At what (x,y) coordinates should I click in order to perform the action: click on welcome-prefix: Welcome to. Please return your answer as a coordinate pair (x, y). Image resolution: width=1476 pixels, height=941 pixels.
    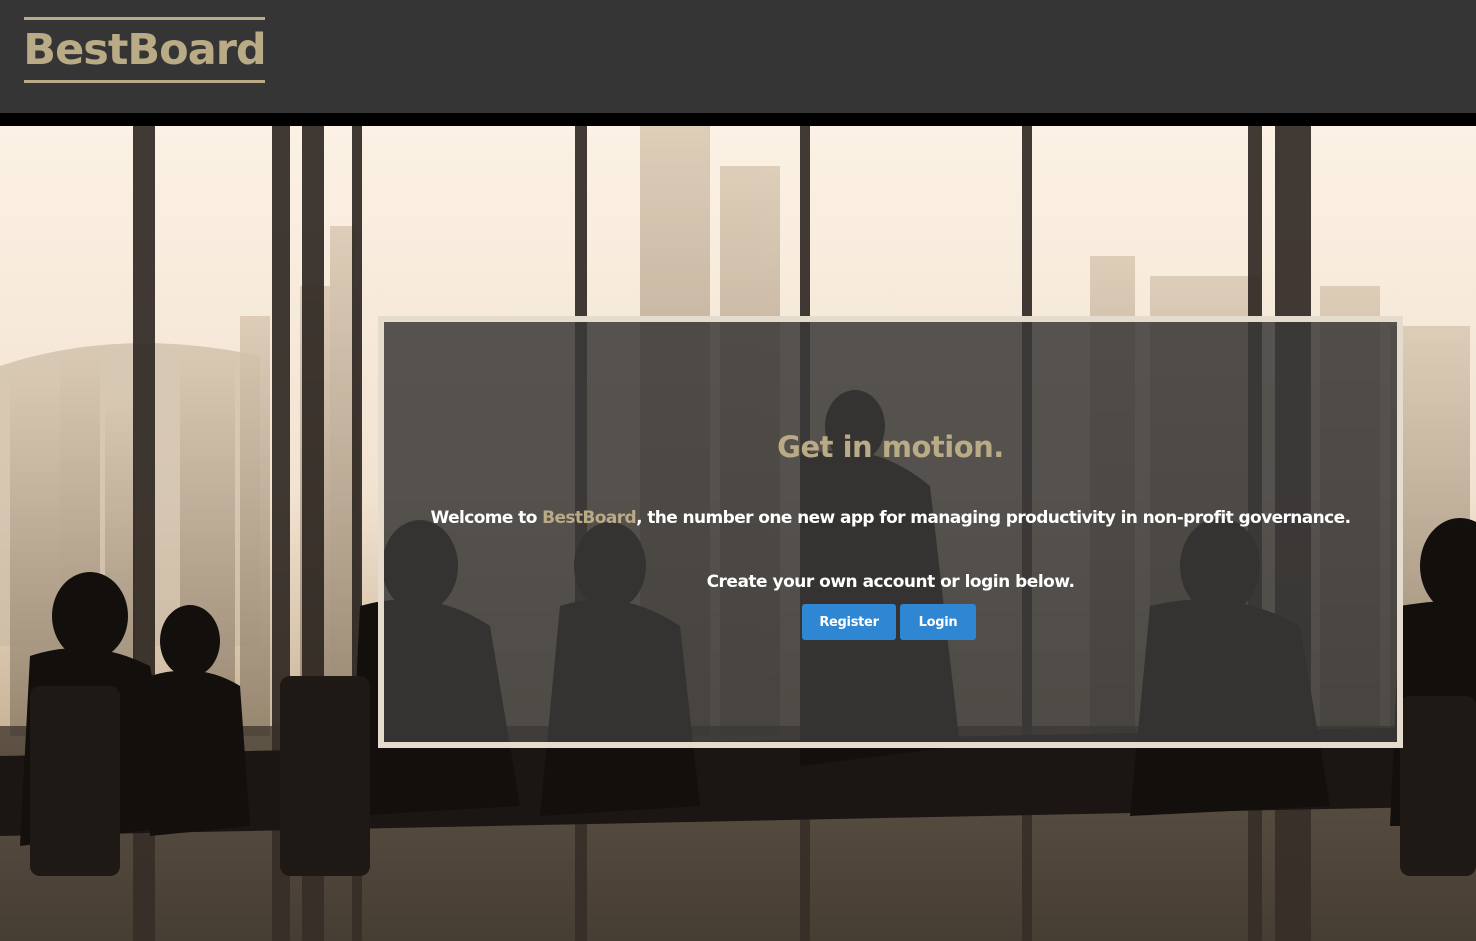
    Looking at the image, I should click on (486, 518).